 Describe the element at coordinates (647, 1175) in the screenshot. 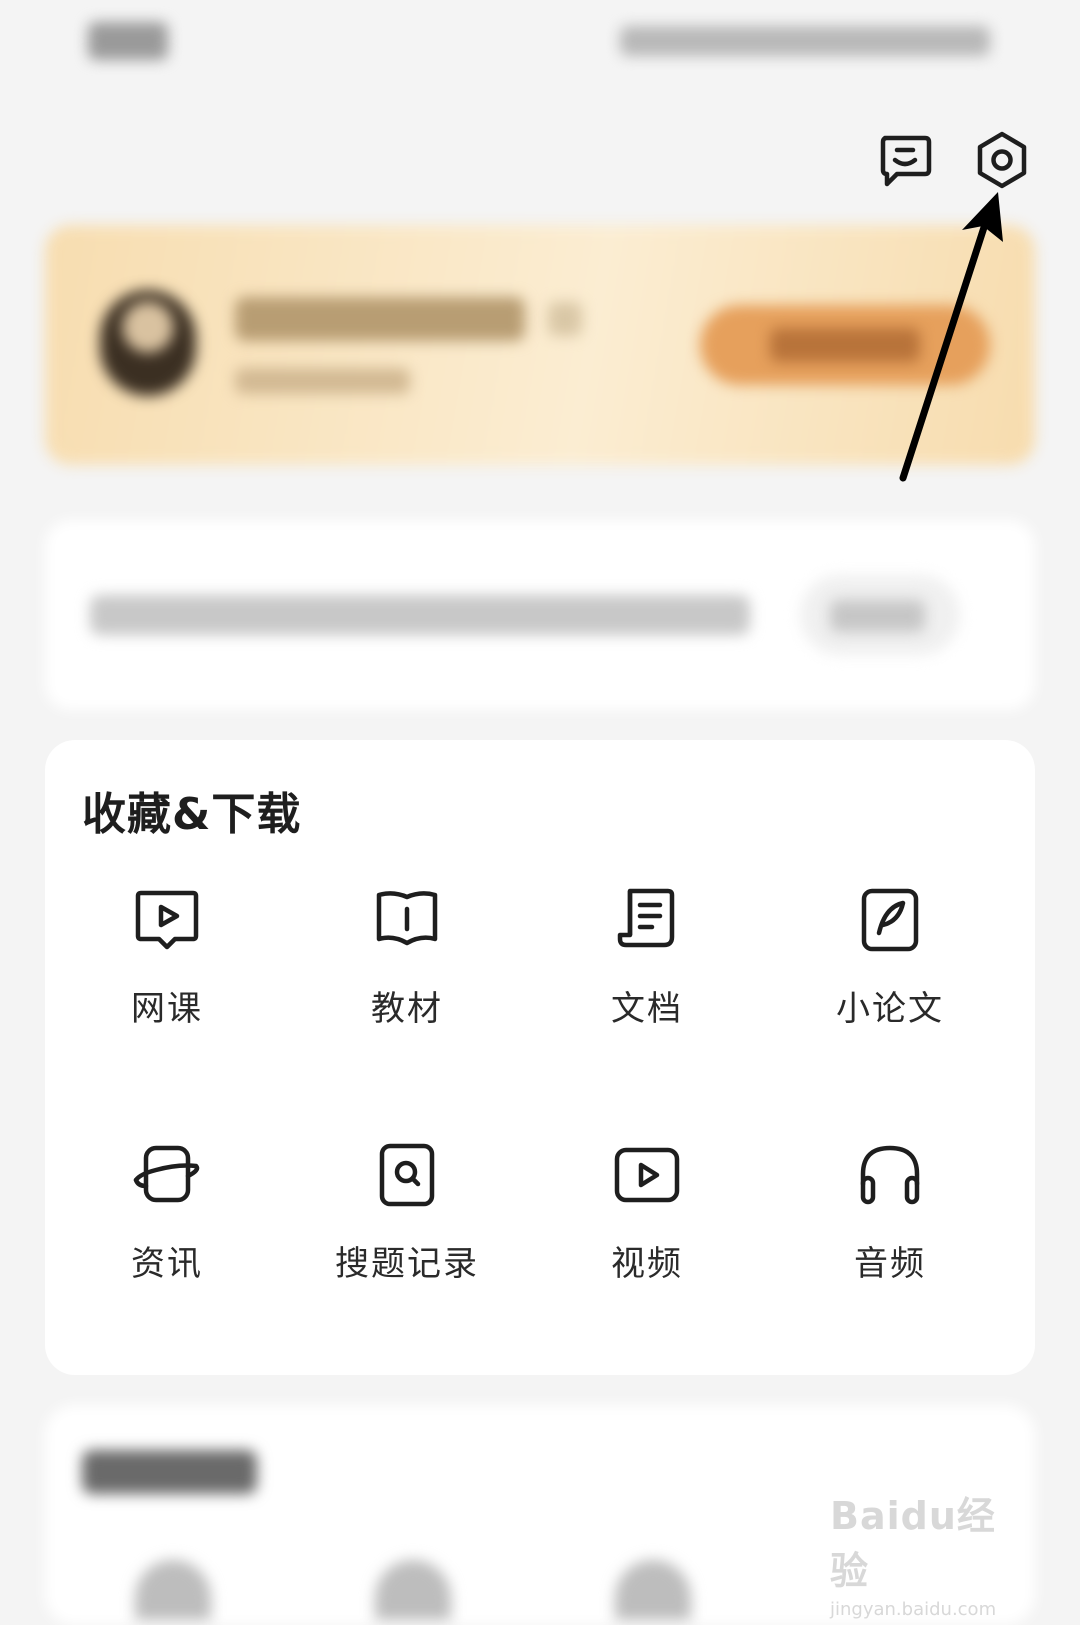

I see `video-icon` at that location.